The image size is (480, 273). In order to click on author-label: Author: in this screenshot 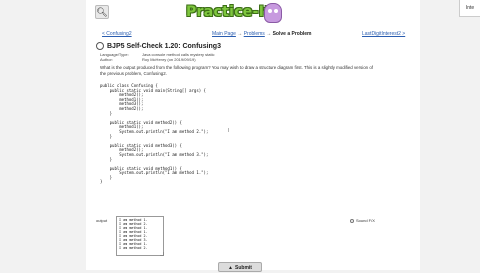, I will do `click(106, 59)`.